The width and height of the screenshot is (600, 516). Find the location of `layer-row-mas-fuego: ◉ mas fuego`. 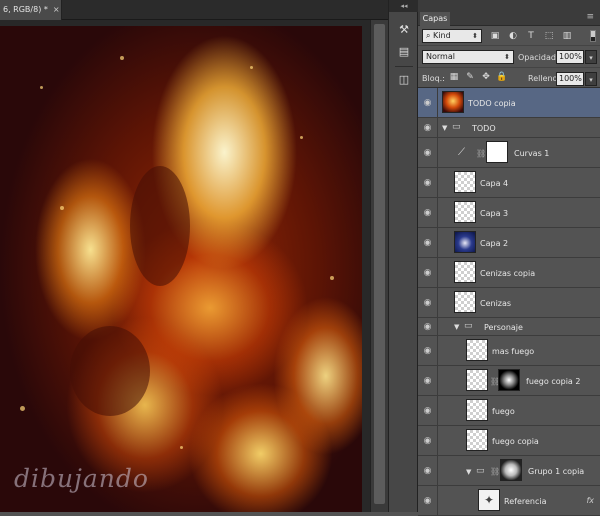

layer-row-mas-fuego: ◉ mas fuego is located at coordinates (509, 351).